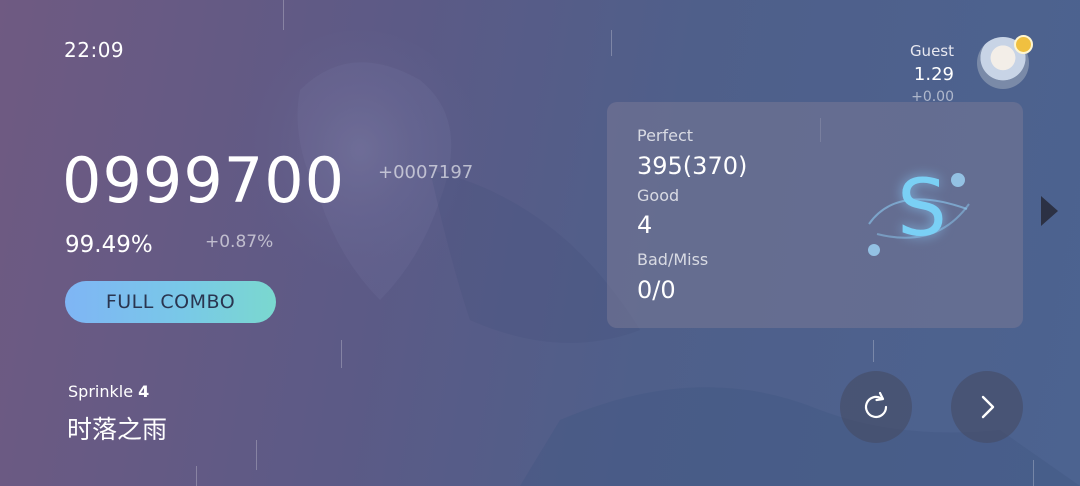  What do you see at coordinates (658, 195) in the screenshot?
I see `good-label: Good` at bounding box center [658, 195].